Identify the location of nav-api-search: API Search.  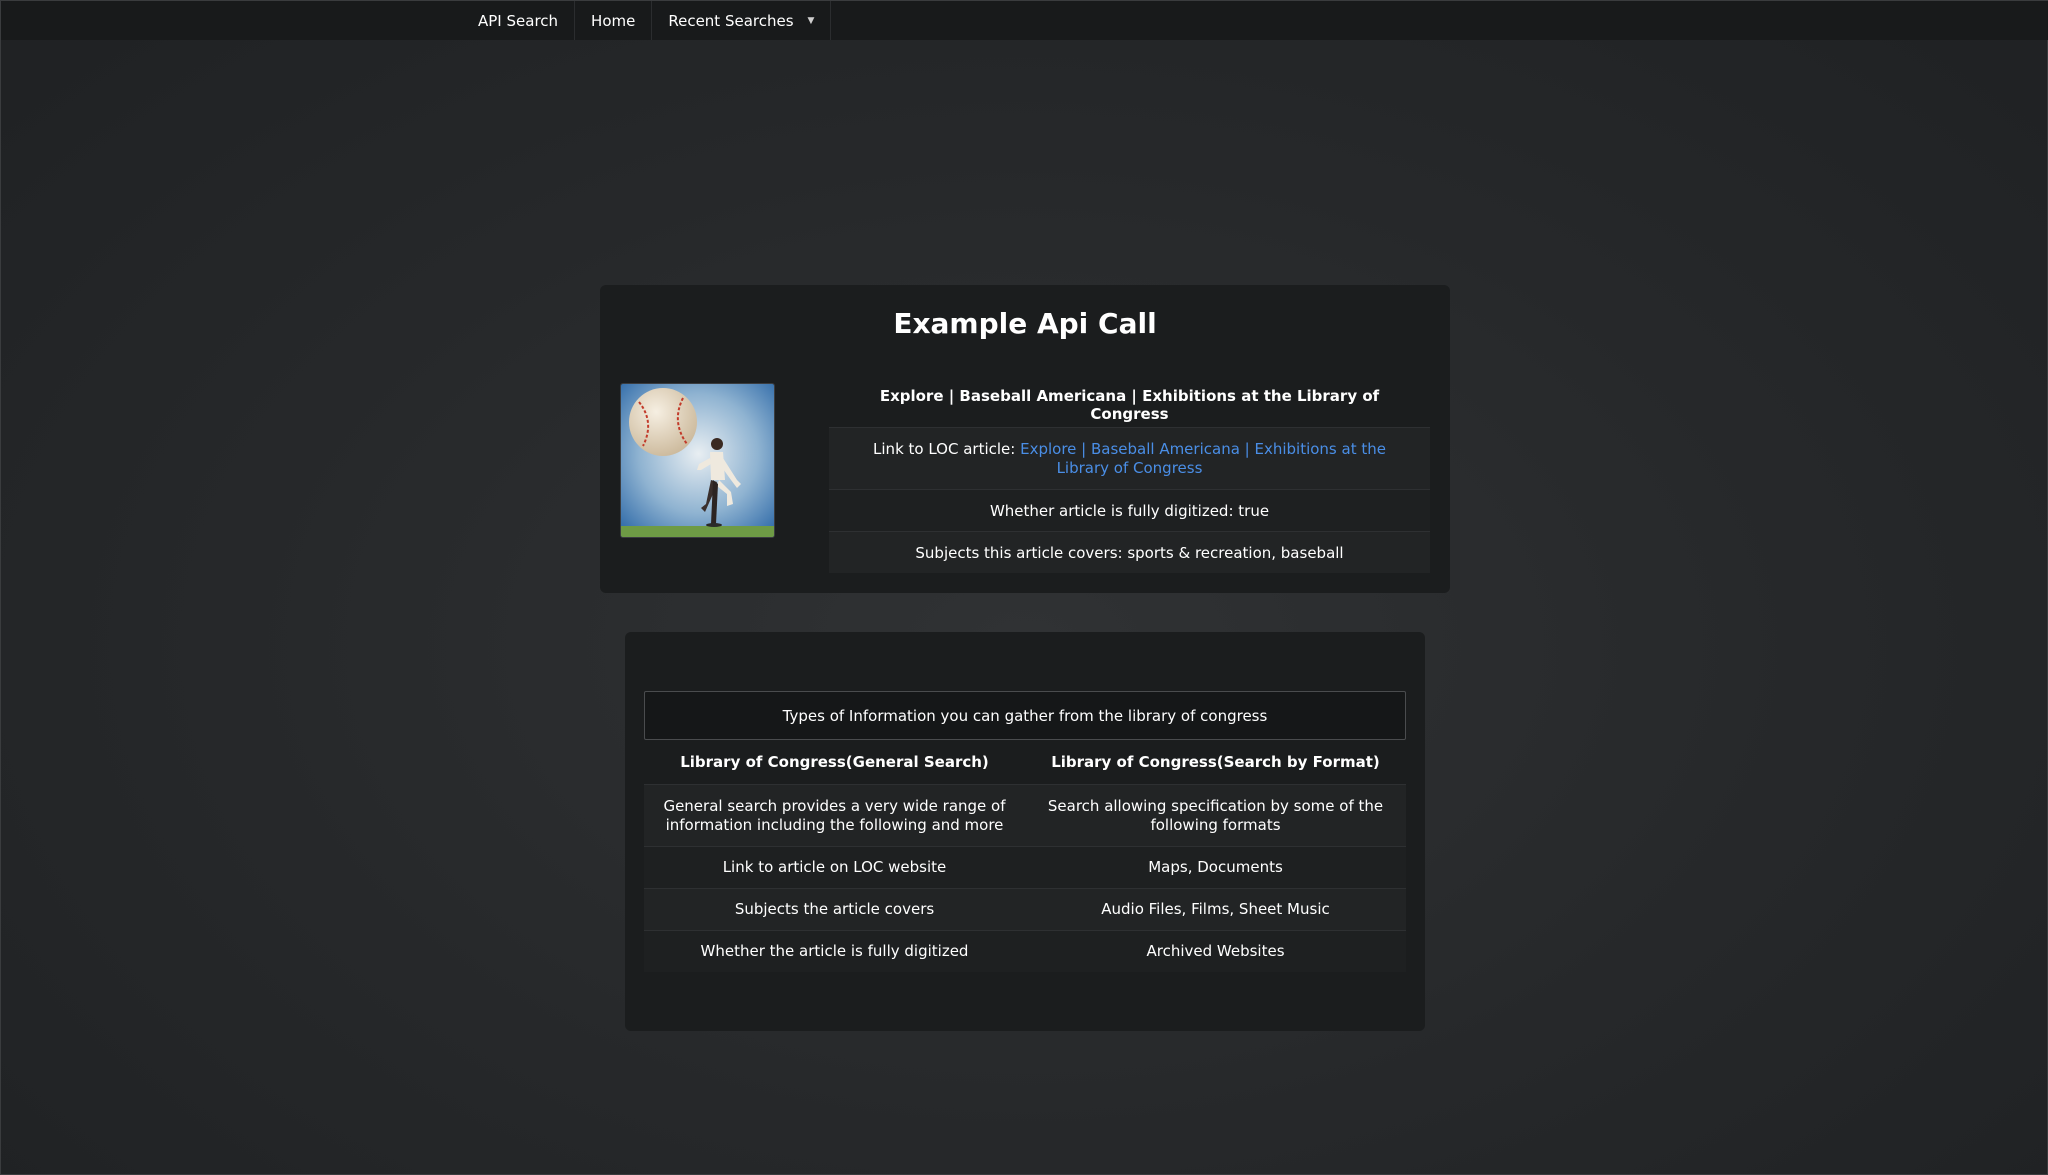
(519, 20).